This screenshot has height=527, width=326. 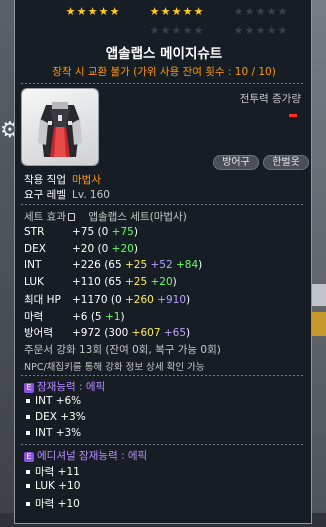 What do you see at coordinates (83, 248) in the screenshot?
I see `stat-total: +20` at bounding box center [83, 248].